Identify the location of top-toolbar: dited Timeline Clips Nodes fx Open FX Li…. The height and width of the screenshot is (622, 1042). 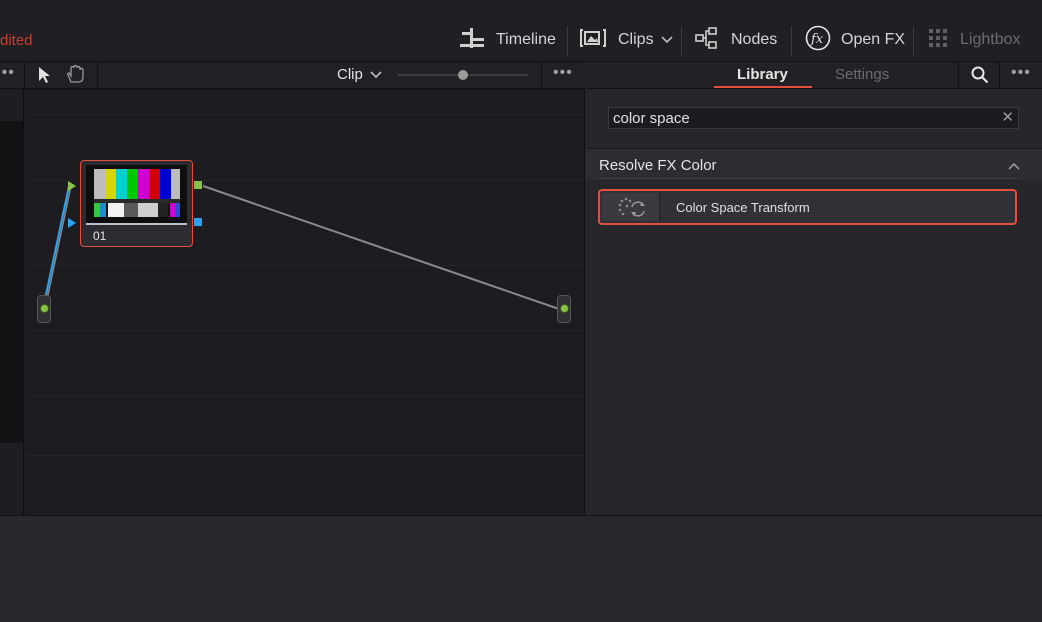
(521, 31).